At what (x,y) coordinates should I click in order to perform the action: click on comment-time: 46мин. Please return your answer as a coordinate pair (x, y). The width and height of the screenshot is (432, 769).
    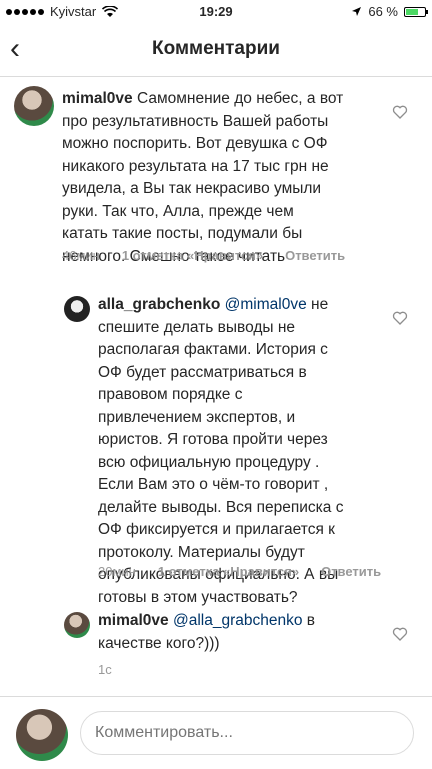
    Looking at the image, I should click on (81, 255).